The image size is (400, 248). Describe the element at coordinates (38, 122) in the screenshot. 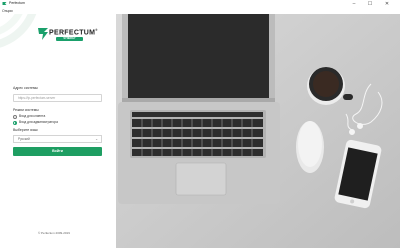

I see `radio-admin-label: Вход для администратора` at that location.